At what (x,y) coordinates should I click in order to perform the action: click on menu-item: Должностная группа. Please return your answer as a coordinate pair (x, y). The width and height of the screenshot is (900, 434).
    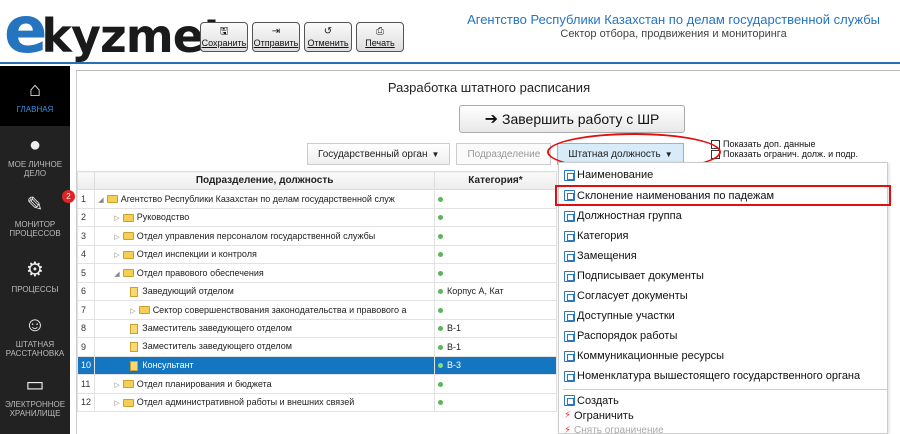
    Looking at the image, I should click on (723, 216).